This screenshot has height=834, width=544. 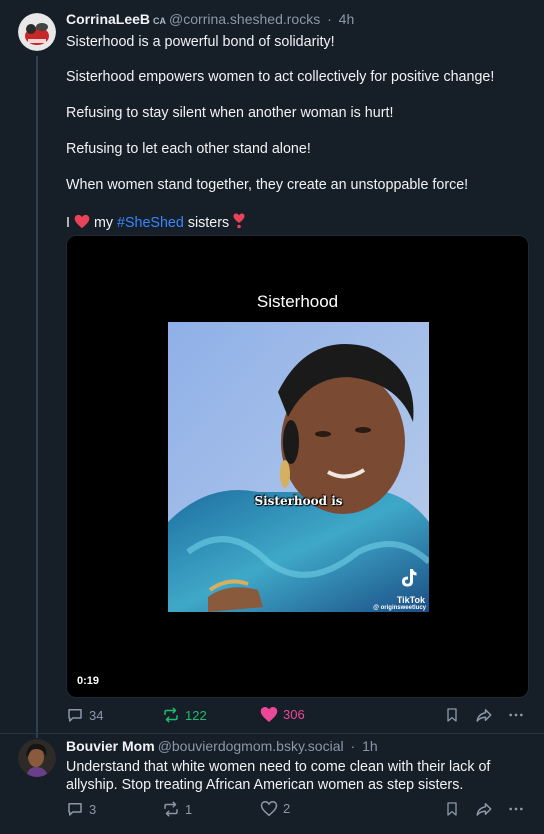 What do you see at coordinates (88, 681) in the screenshot?
I see `video-duration: 0:19` at bounding box center [88, 681].